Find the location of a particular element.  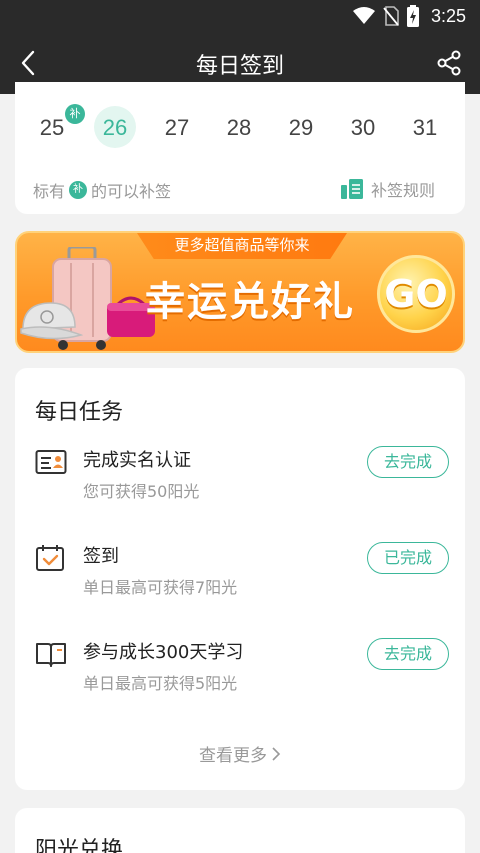

legend-suffix: 的可以补签 is located at coordinates (131, 191).